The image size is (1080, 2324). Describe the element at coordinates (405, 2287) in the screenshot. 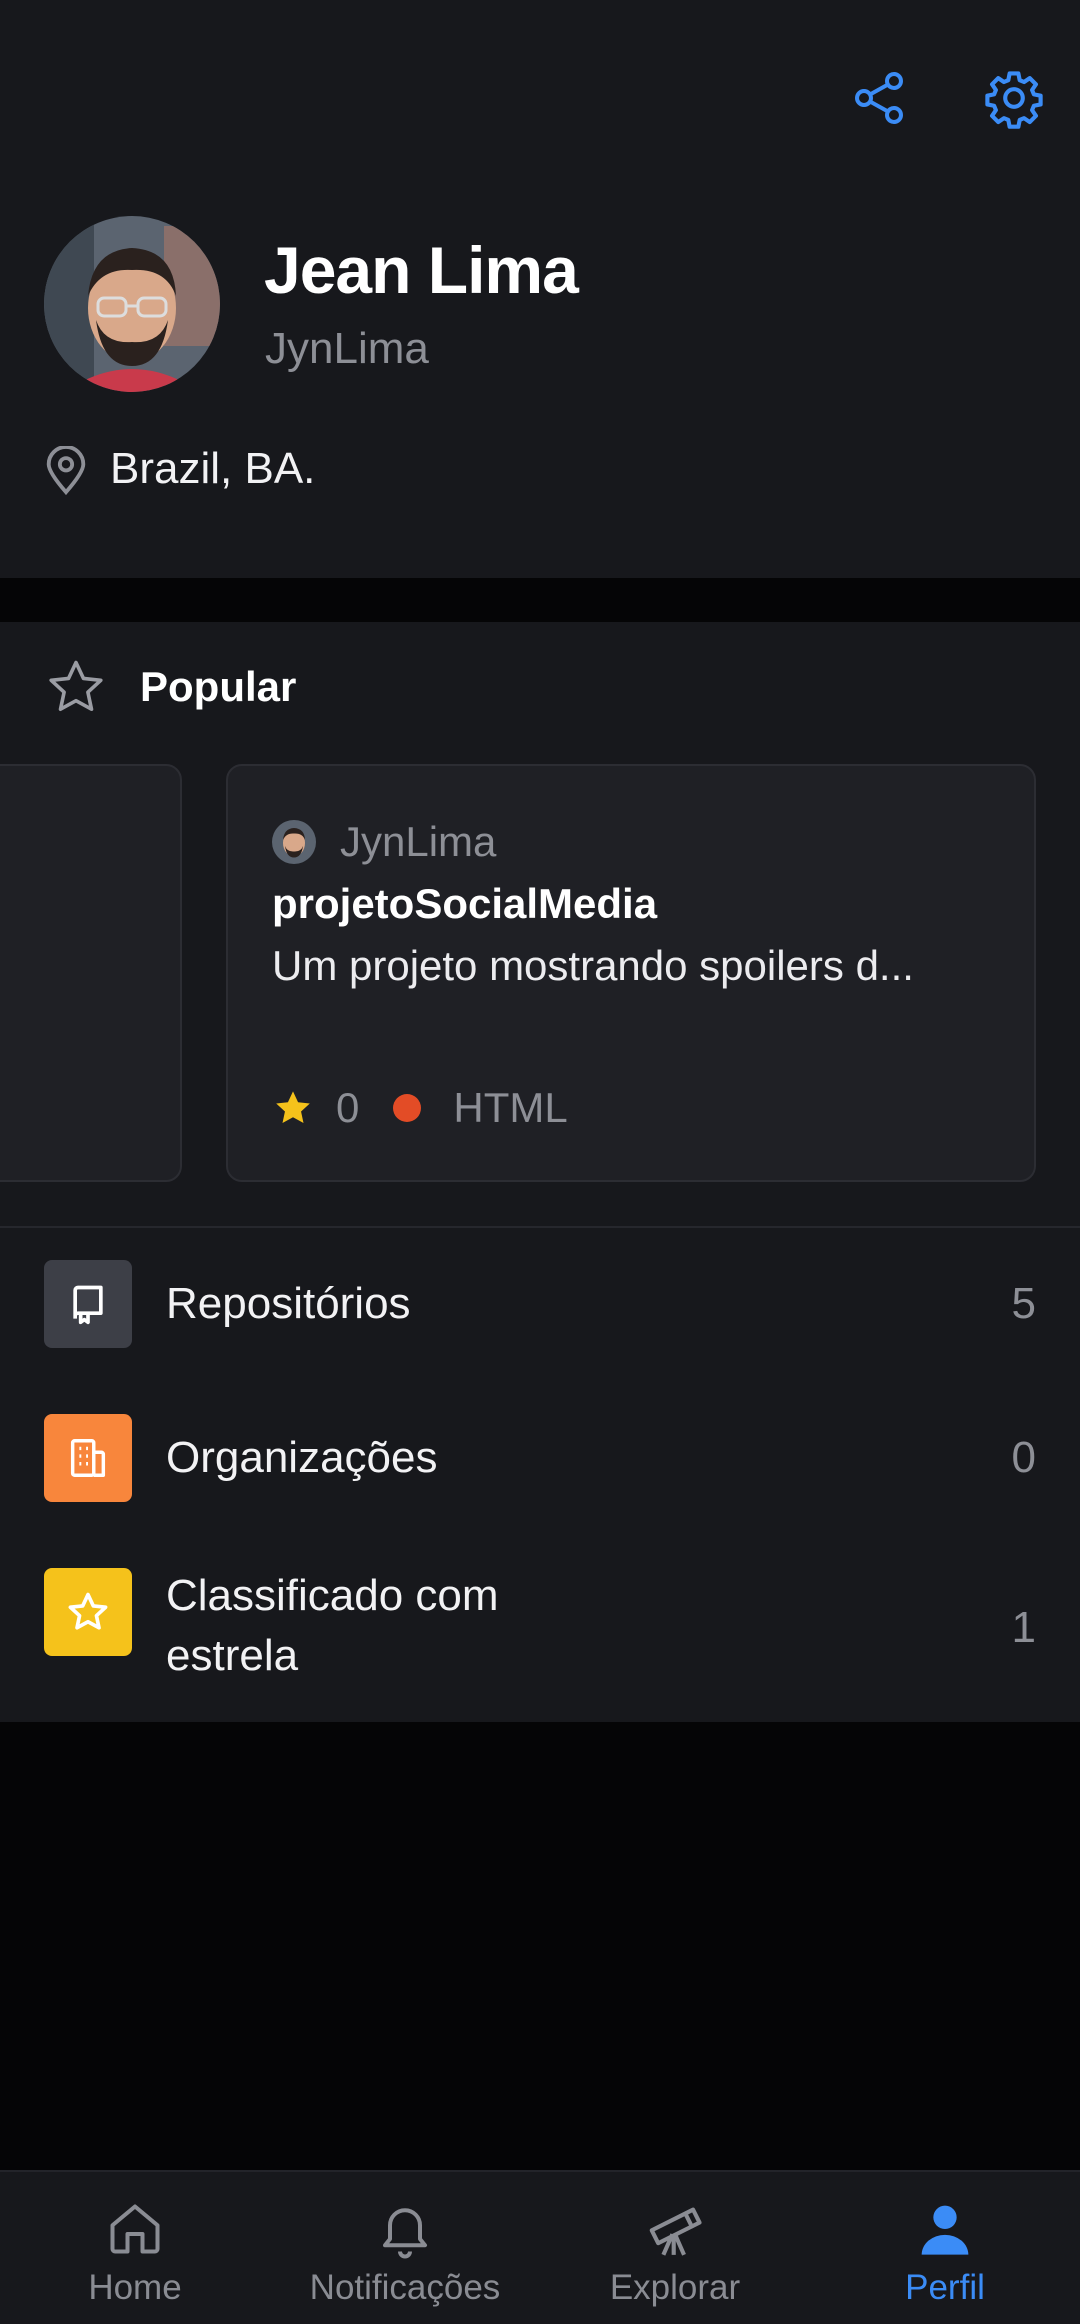

I see `nav-label: Notificações` at that location.